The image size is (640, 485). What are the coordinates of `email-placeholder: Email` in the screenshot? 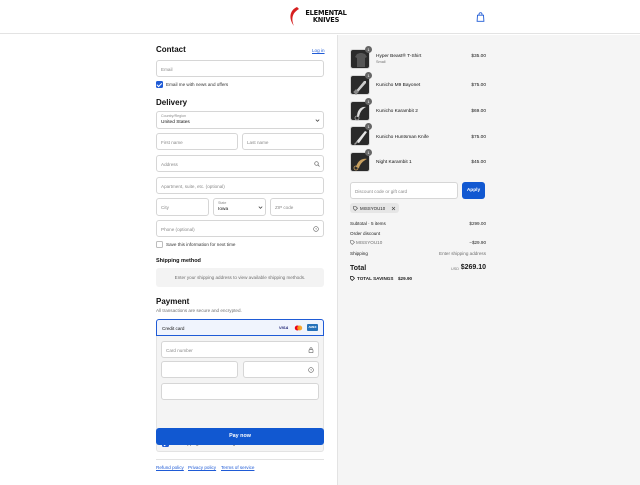 It's located at (167, 69).